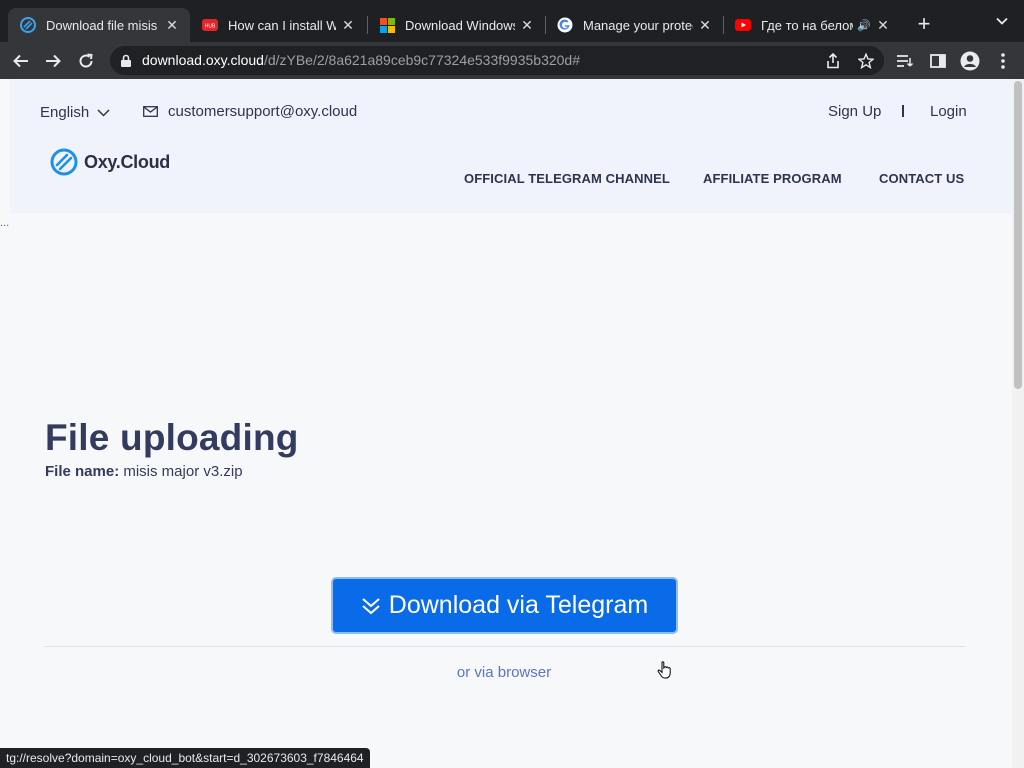  Describe the element at coordinates (504, 672) in the screenshot. I see `download-via-browser-link: or via browser` at that location.